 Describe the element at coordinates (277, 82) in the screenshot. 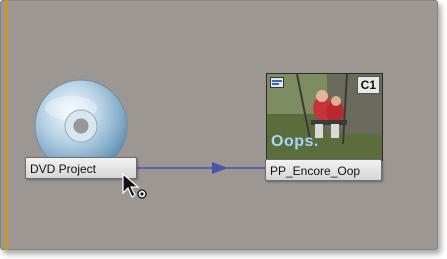

I see `timeline-icon` at that location.